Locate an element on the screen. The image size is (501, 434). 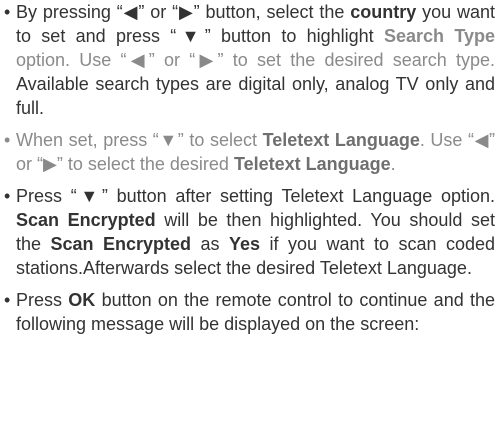
bold-term: country is located at coordinates (383, 12).